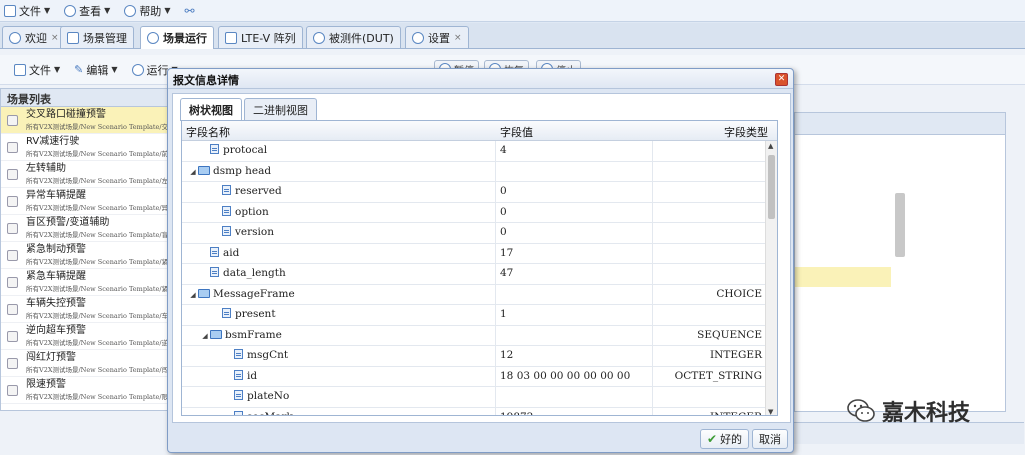  What do you see at coordinates (418, 37) in the screenshot?
I see `gear-icon` at bounding box center [418, 37].